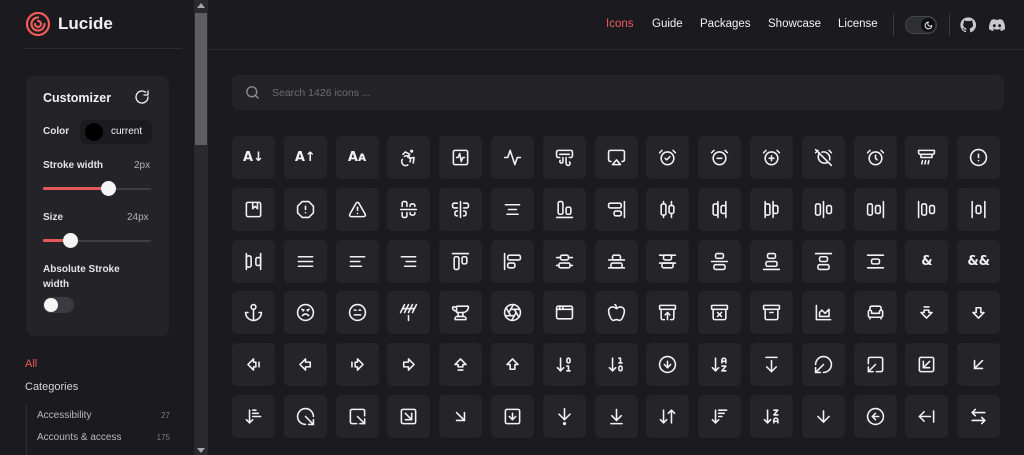 Image resolution: width=1024 pixels, height=455 pixels. I want to click on icon-tile-align-horizontal-space-between, so click(253, 261).